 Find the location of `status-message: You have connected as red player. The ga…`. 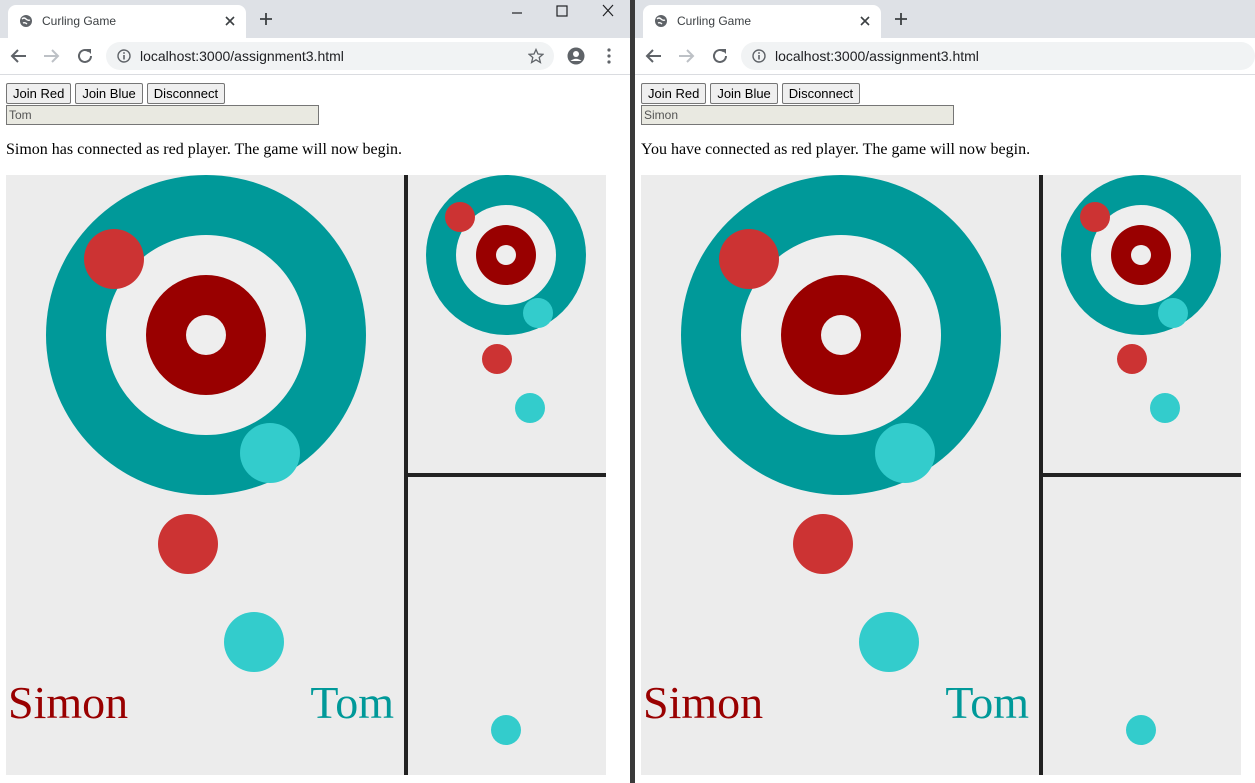

status-message: You have connected as red player. The ga… is located at coordinates (836, 149).